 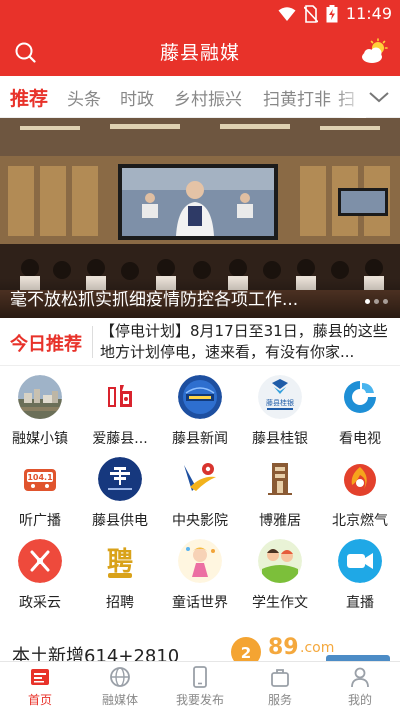 What do you see at coordinates (360, 479) in the screenshot?
I see `gas-flame-icon` at bounding box center [360, 479].